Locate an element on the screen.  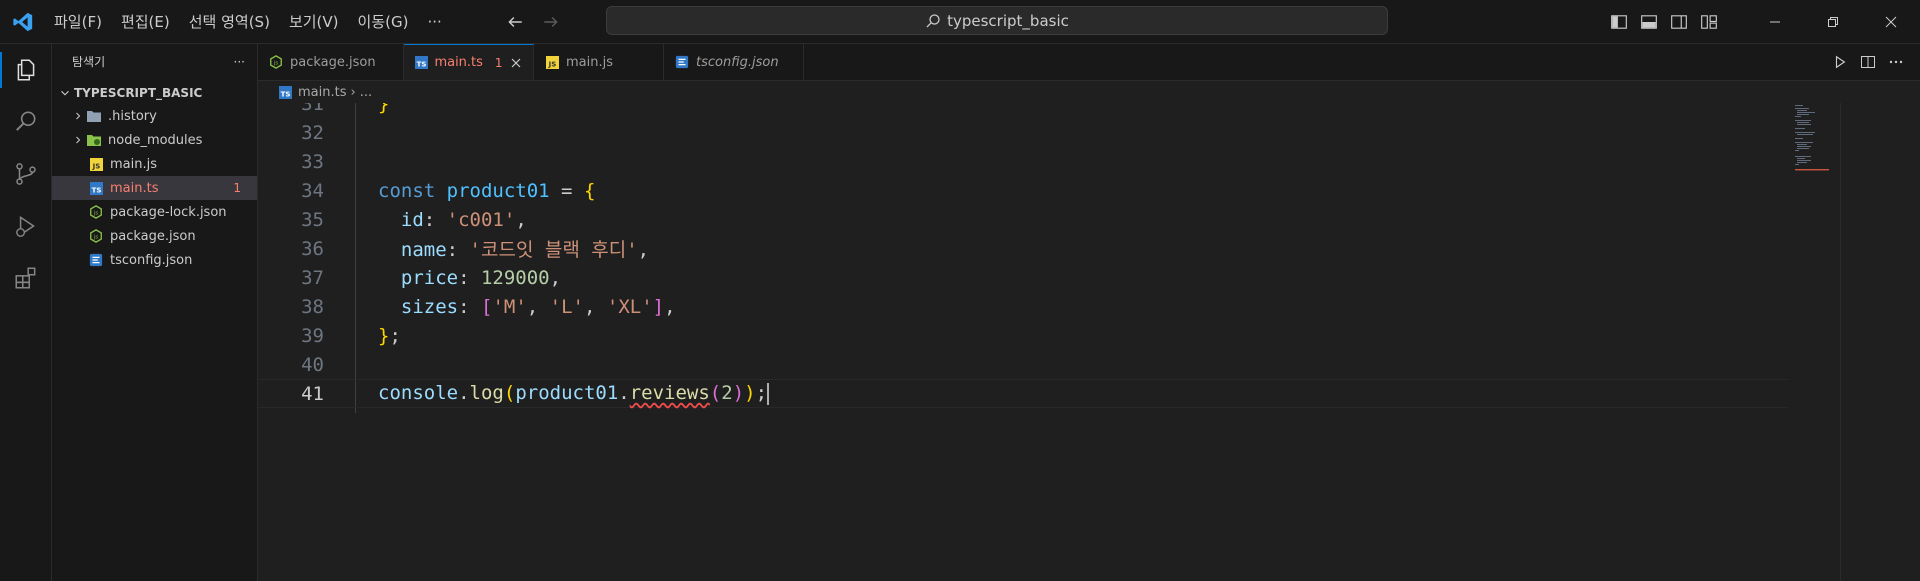
tree-item-node-modules: node_modules is located at coordinates (154, 140).